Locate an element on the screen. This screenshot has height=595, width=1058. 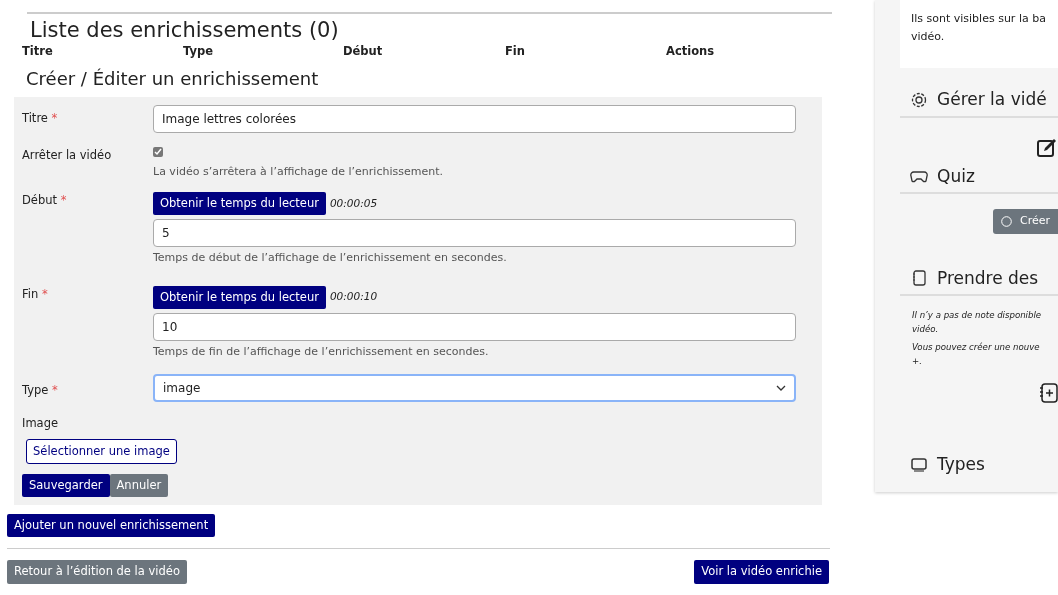
checkbox is located at coordinates (158, 152).